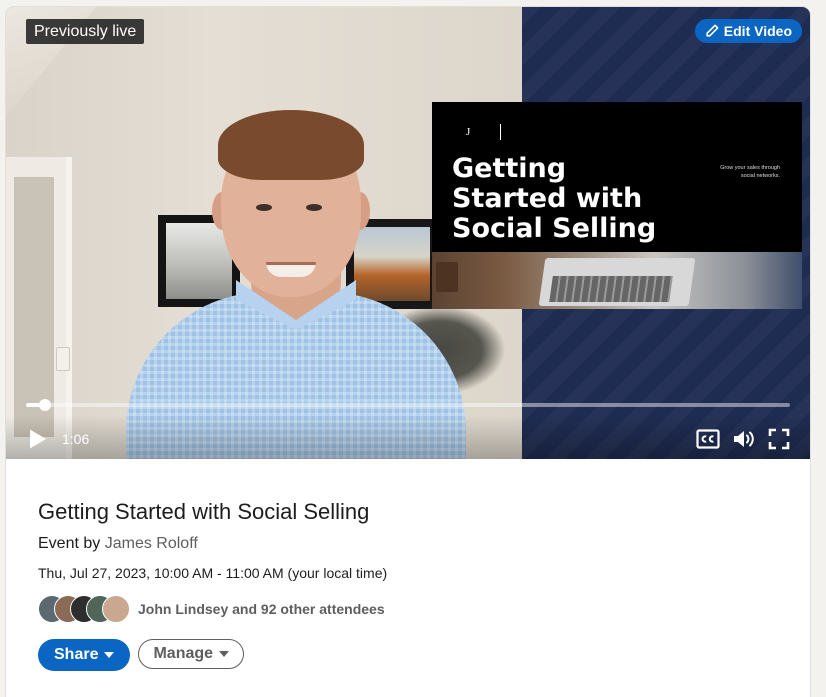 The width and height of the screenshot is (826, 697). Describe the element at coordinates (408, 437) in the screenshot. I see `video-controls: 1:06` at that location.